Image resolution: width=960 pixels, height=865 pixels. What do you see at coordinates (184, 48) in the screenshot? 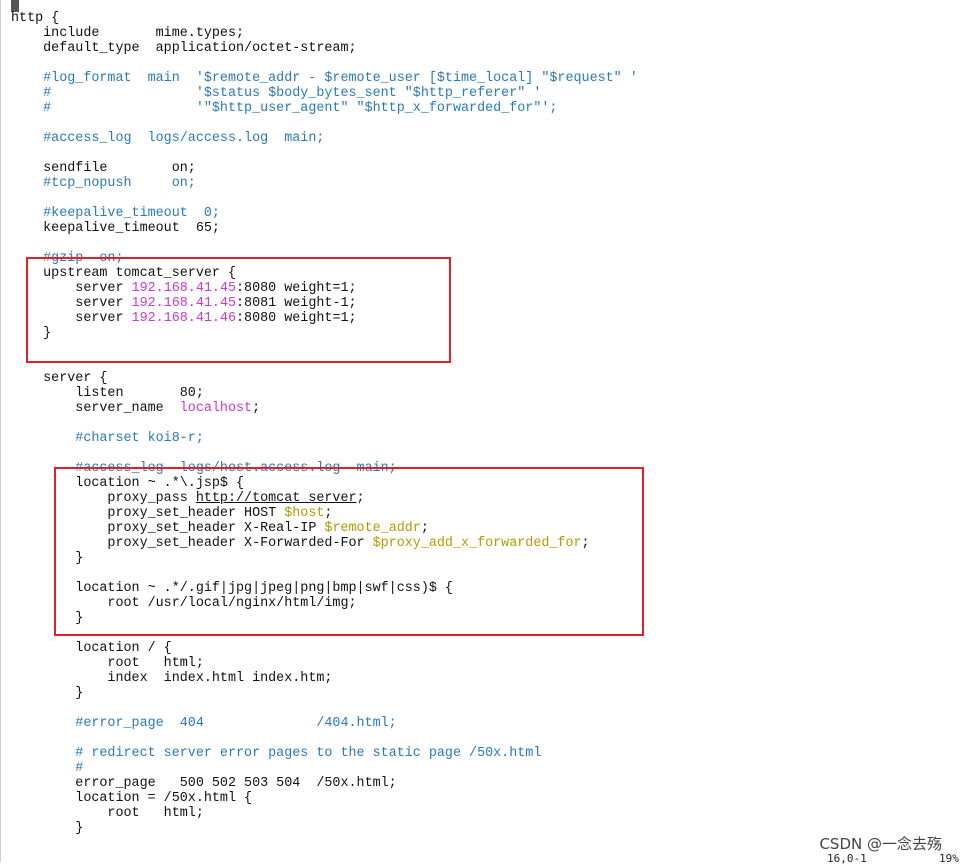
I see `code-token: default_type application/octet-stream;` at bounding box center [184, 48].